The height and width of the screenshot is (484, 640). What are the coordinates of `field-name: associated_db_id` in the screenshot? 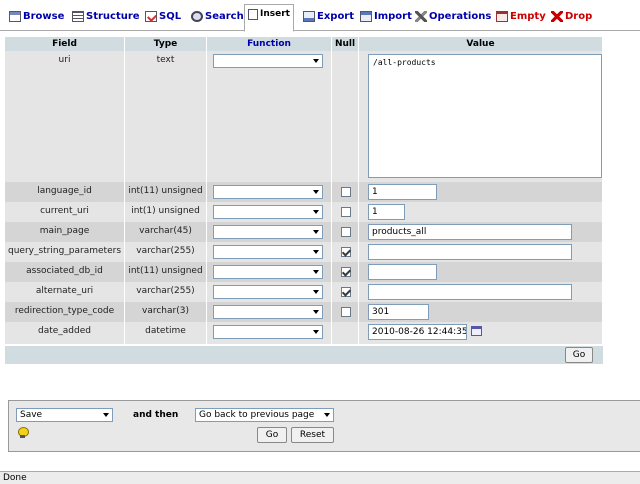 It's located at (65, 272).